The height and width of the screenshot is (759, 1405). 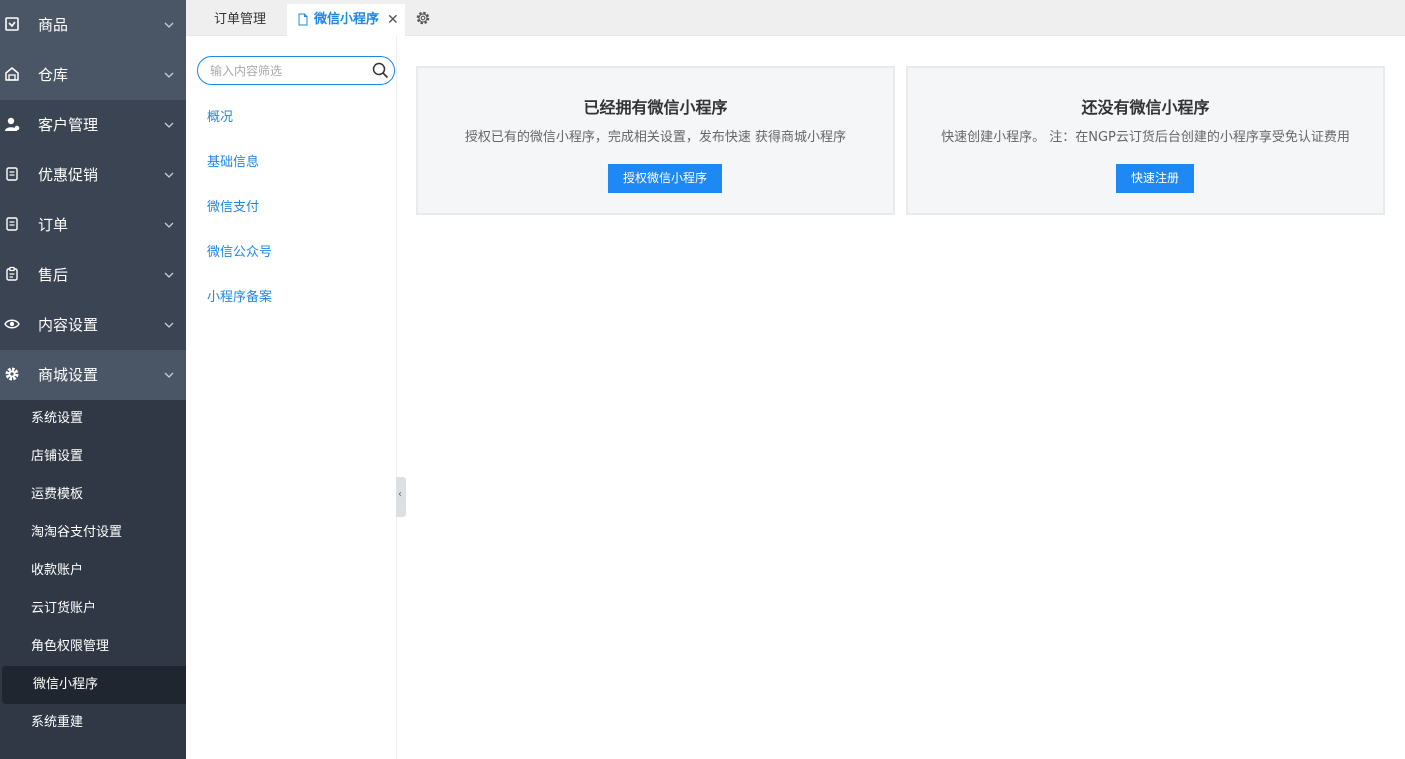 I want to click on card-description: 快速创建小程序。 注：在NGP云订货后台创建的小程序享受免认证费用, so click(x=1145, y=137).